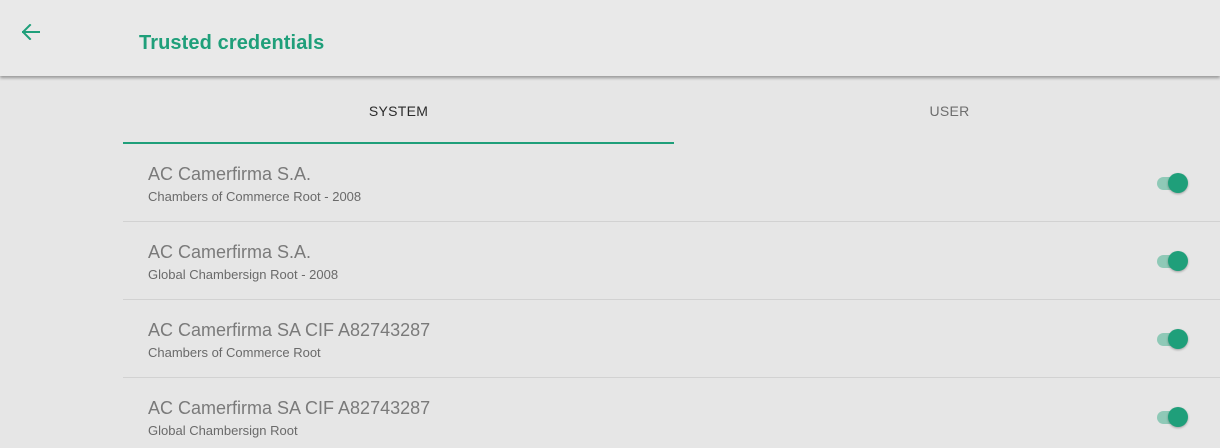  What do you see at coordinates (255, 196) in the screenshot?
I see `credential-subtitle: Chambers of Commerce Root - 2008` at bounding box center [255, 196].